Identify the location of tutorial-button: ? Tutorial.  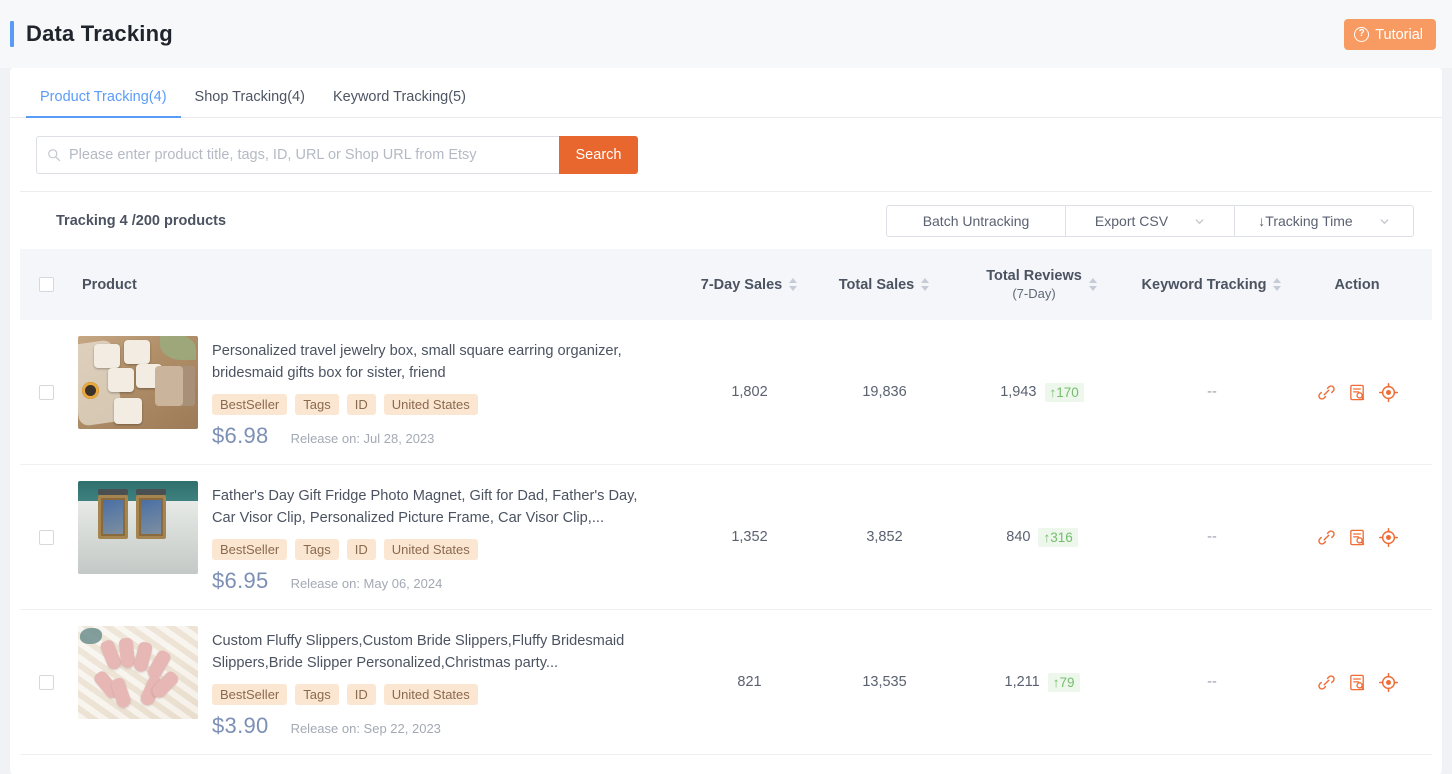
(1390, 34).